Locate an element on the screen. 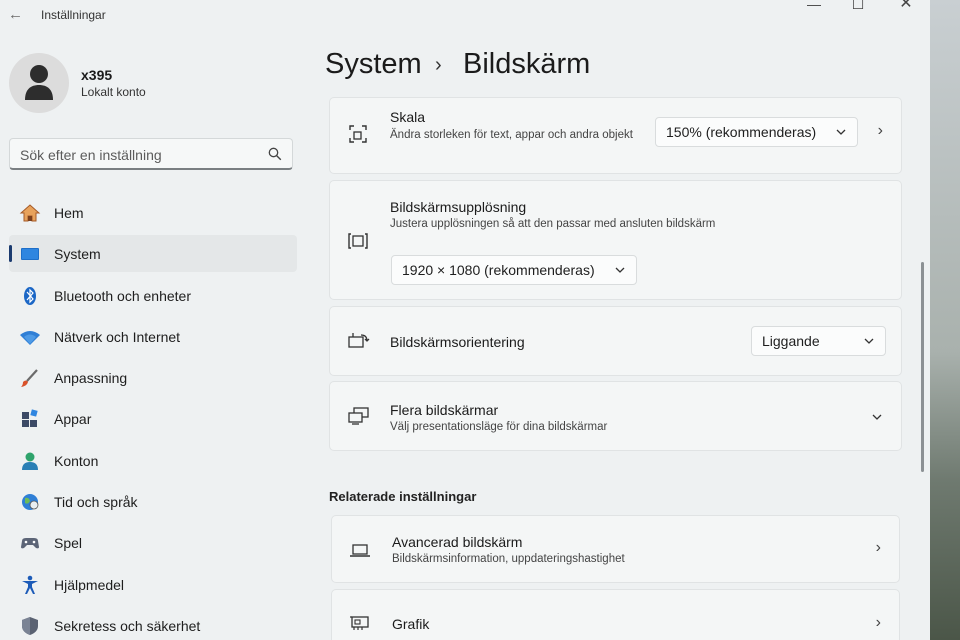  user-icon is located at coordinates (39, 82).